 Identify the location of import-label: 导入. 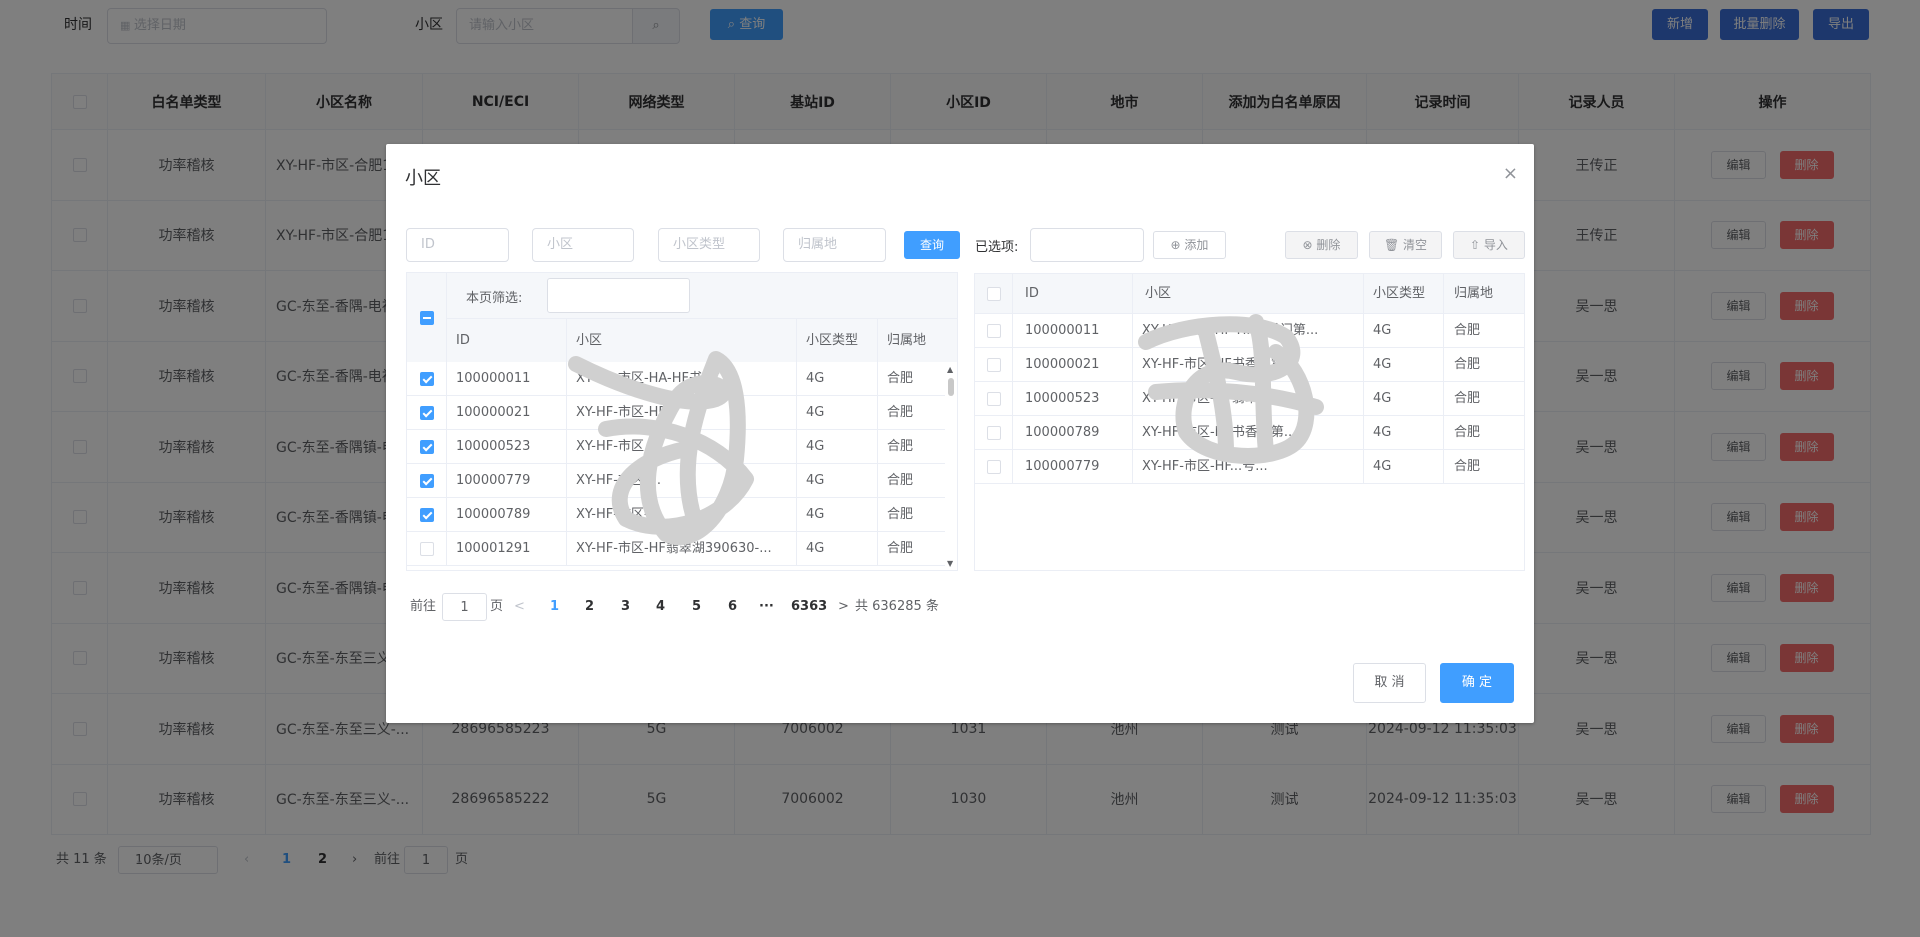
(1495, 245).